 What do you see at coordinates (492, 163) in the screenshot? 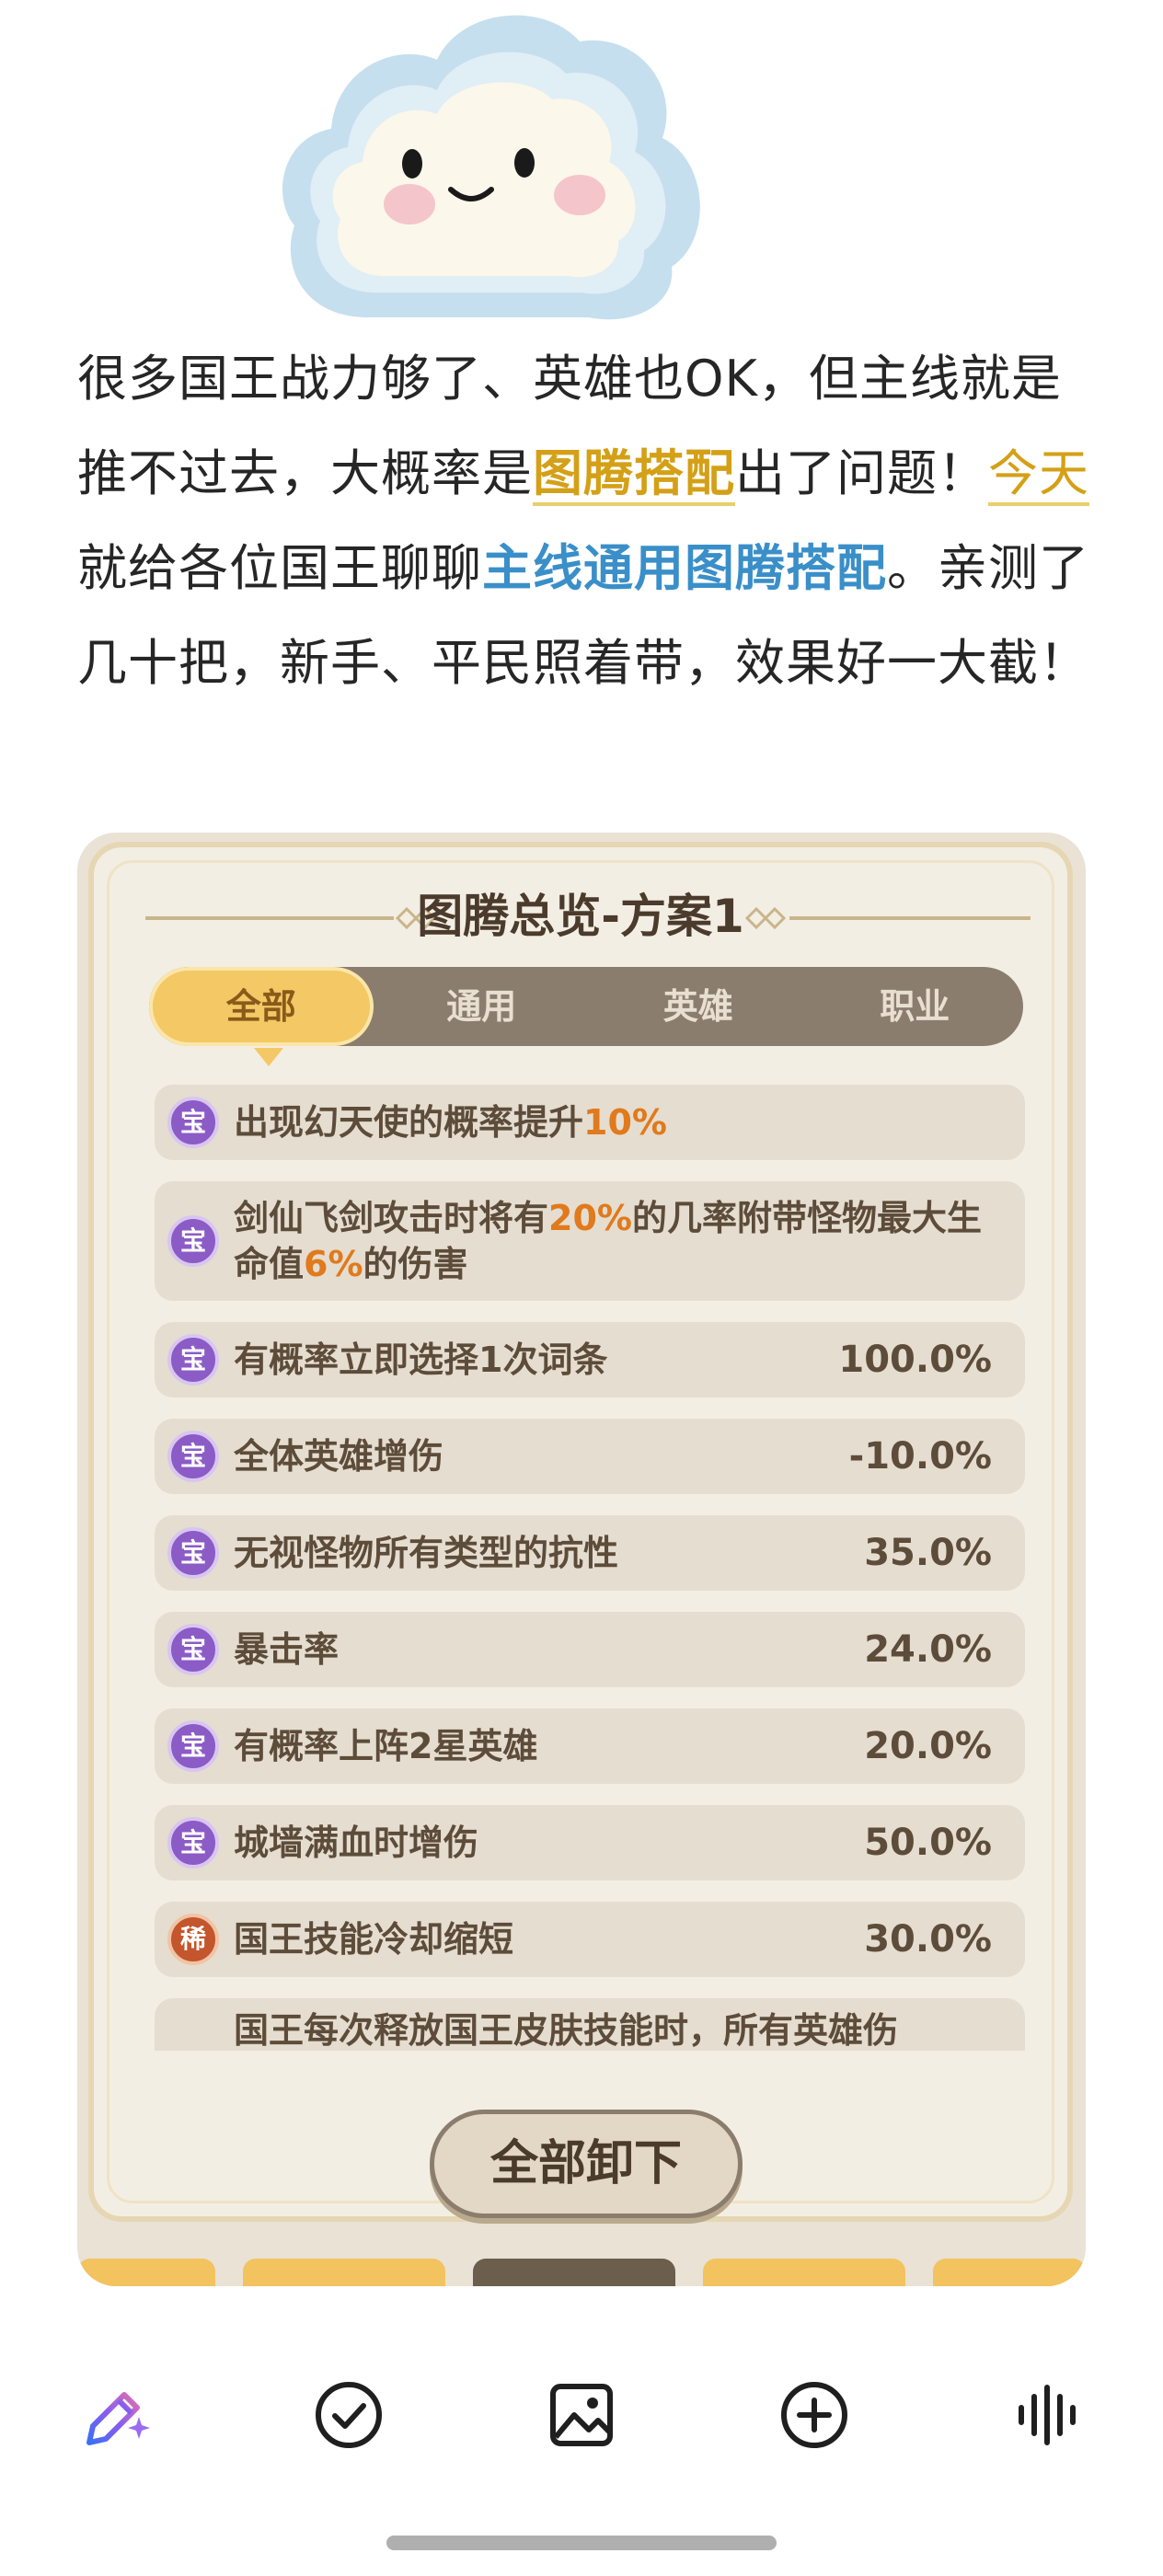
I see `cloud-illustration` at bounding box center [492, 163].